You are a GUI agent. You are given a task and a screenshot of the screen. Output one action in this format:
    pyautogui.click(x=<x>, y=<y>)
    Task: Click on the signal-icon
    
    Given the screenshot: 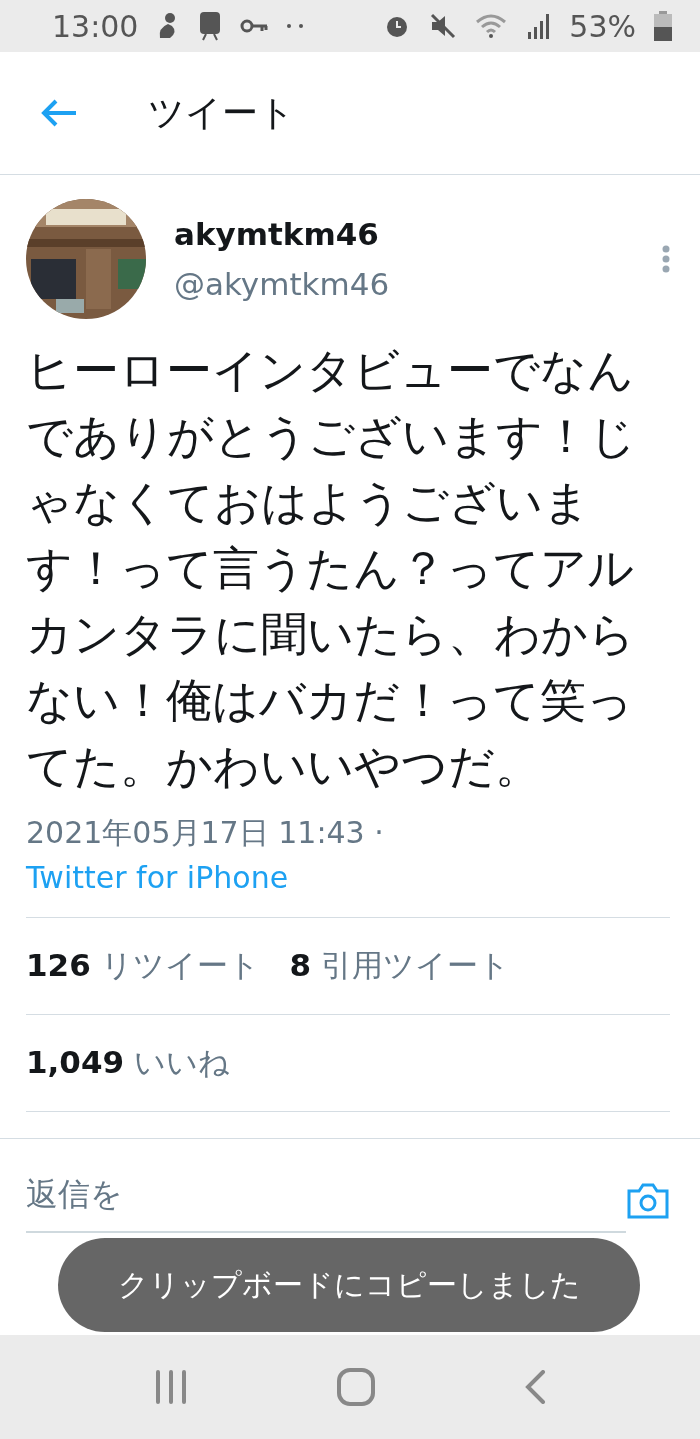 What is the action you would take?
    pyautogui.click(x=539, y=26)
    